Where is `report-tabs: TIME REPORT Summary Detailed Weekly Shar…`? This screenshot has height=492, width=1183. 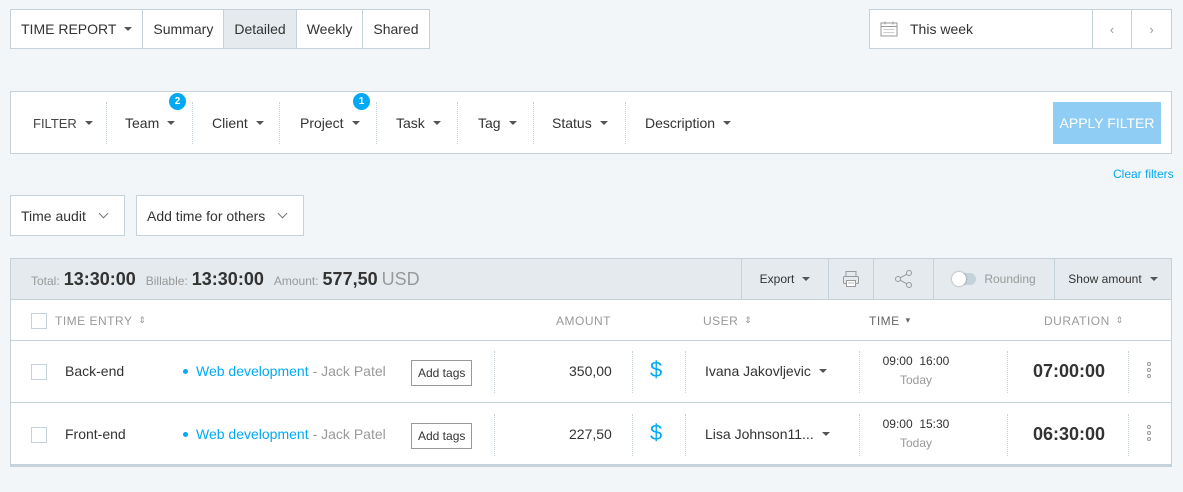
report-tabs: TIME REPORT Summary Detailed Weekly Shar… is located at coordinates (220, 29).